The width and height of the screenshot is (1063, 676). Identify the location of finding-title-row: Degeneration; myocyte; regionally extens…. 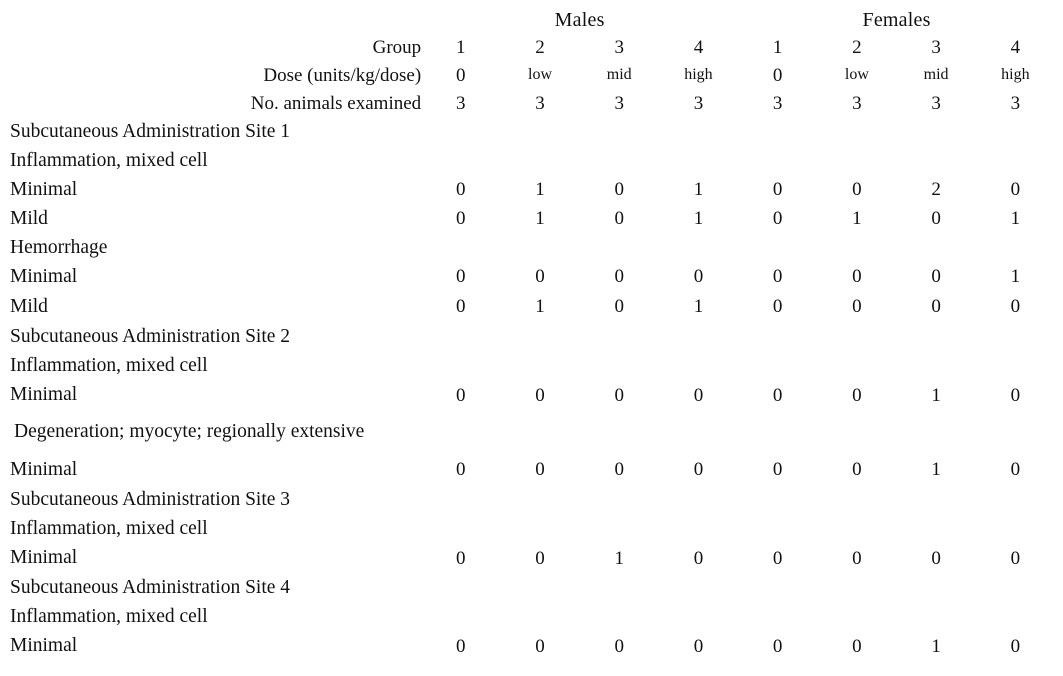
(532, 432).